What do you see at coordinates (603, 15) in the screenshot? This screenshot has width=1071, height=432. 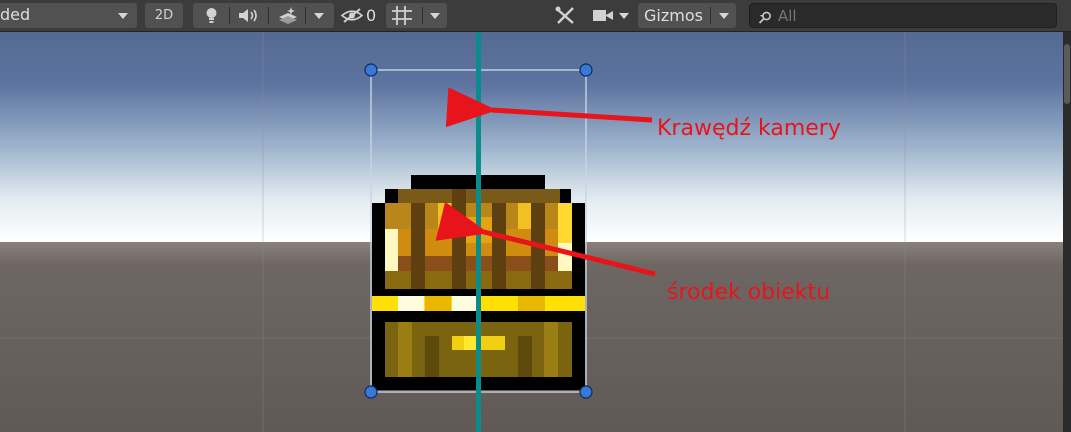 I see `camera-icon` at bounding box center [603, 15].